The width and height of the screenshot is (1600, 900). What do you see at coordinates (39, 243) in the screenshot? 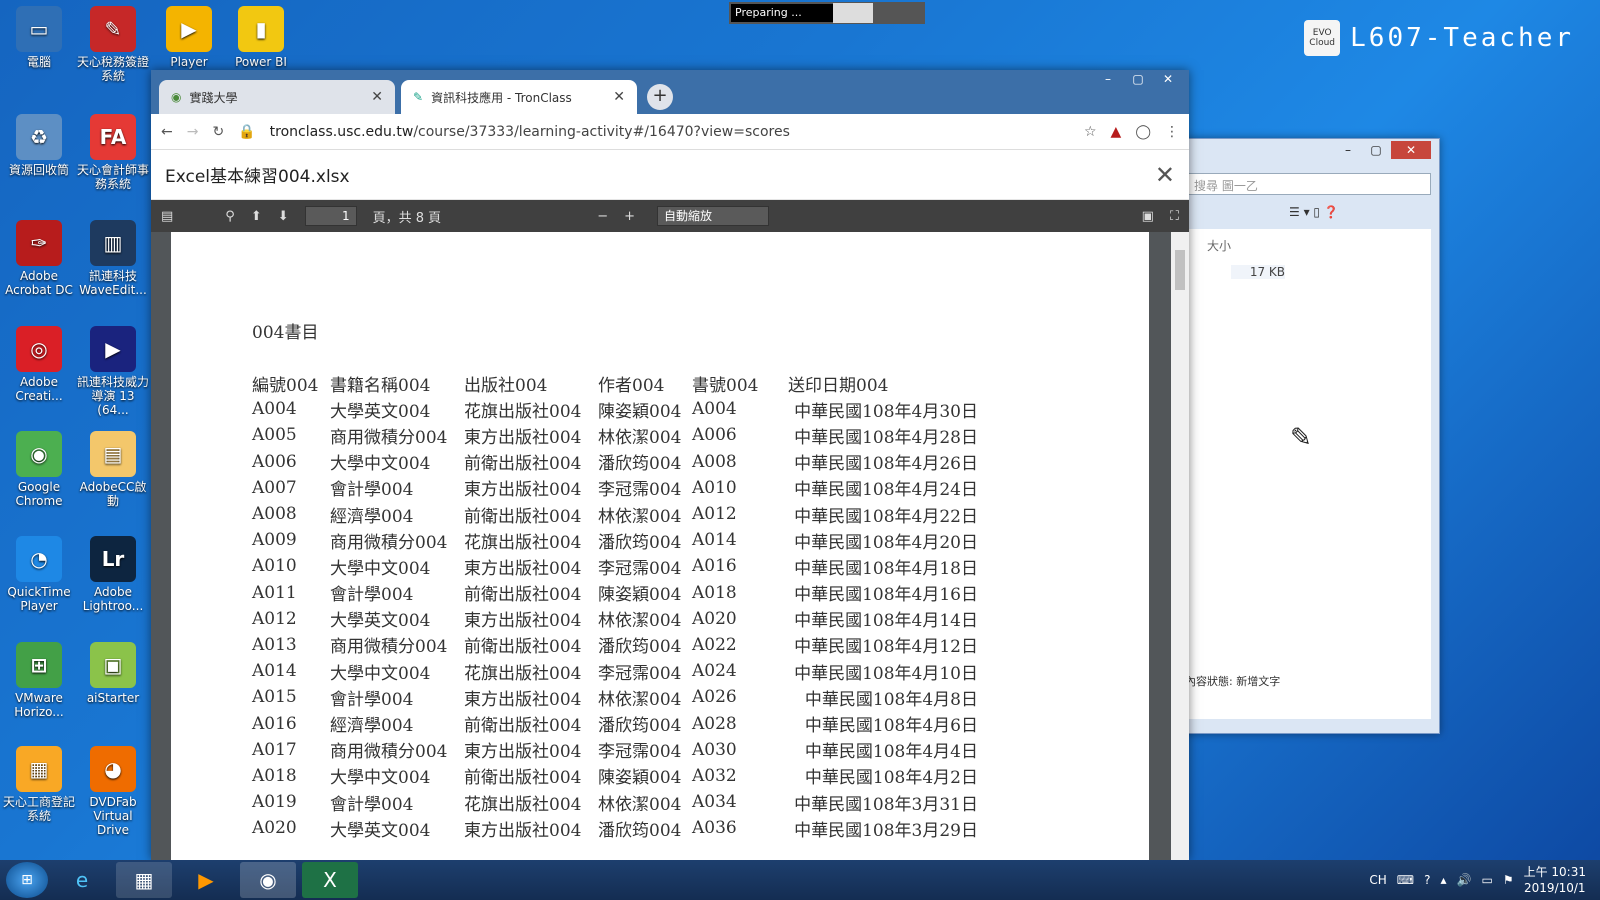
I see `app-icon: ✑` at bounding box center [39, 243].